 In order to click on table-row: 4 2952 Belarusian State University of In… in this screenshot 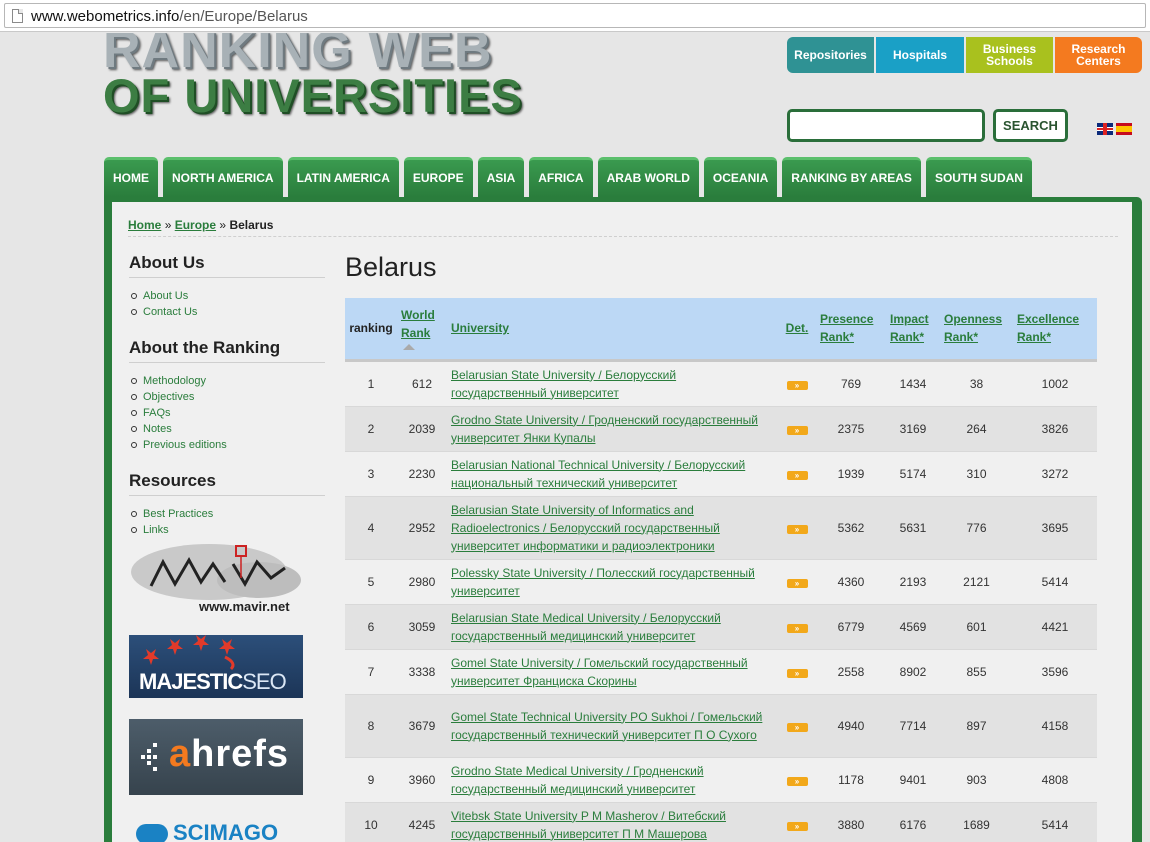, I will do `click(721, 527)`.